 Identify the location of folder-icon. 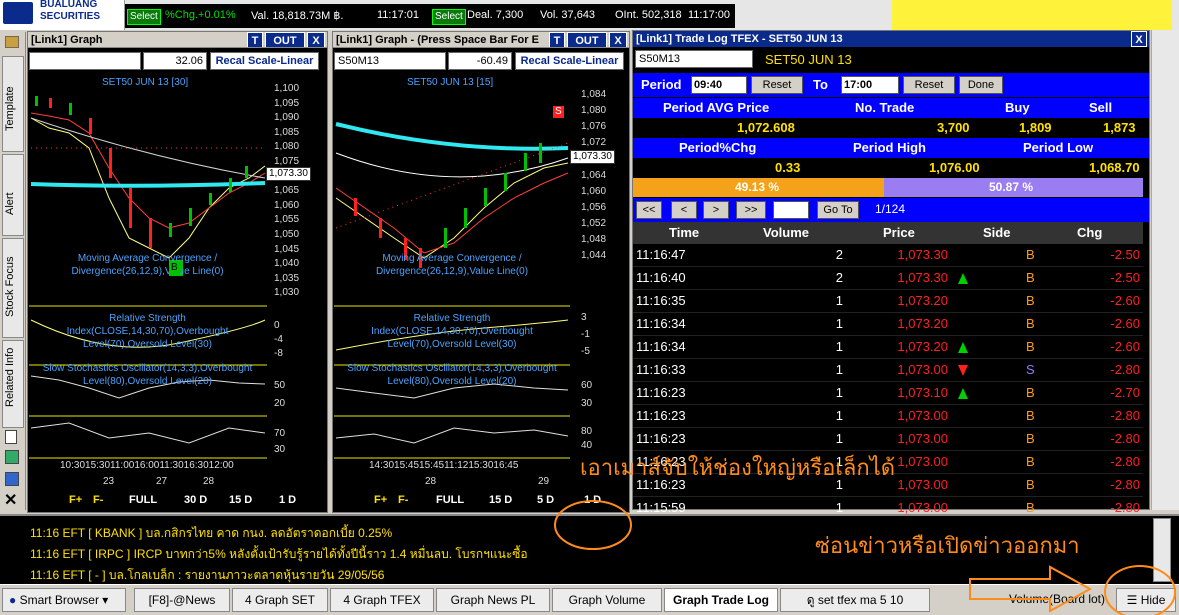
(12, 42).